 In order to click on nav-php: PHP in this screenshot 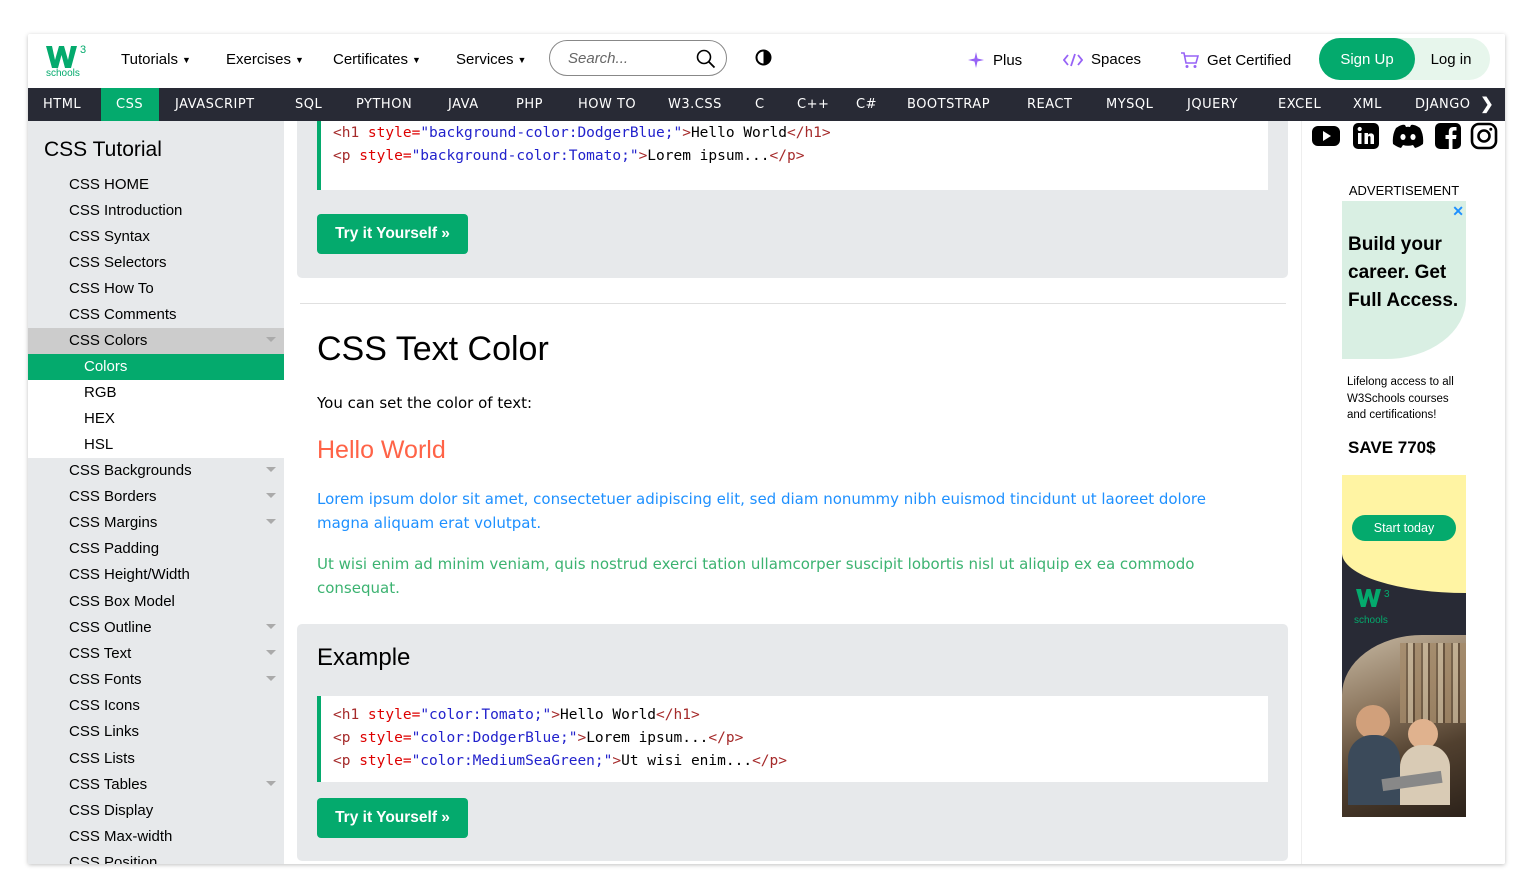, I will do `click(529, 104)`.